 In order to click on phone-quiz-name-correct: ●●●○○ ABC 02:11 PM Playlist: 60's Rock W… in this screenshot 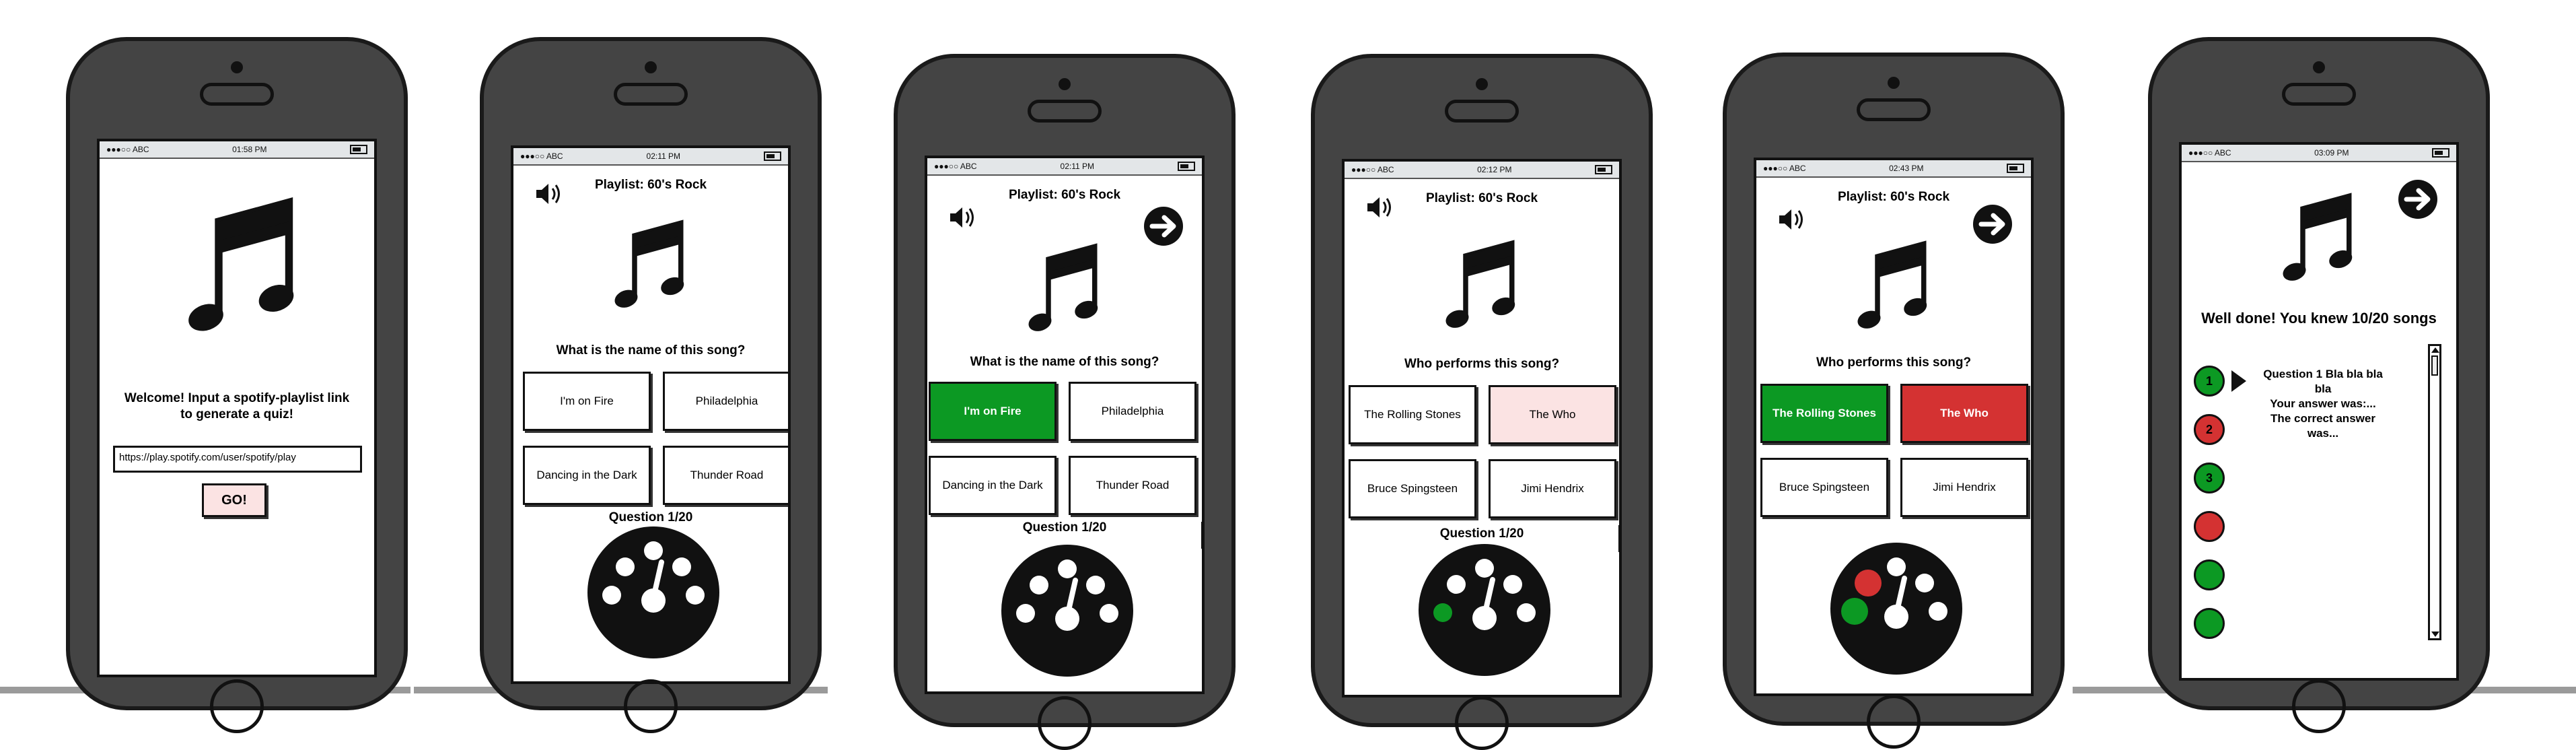, I will do `click(1065, 402)`.